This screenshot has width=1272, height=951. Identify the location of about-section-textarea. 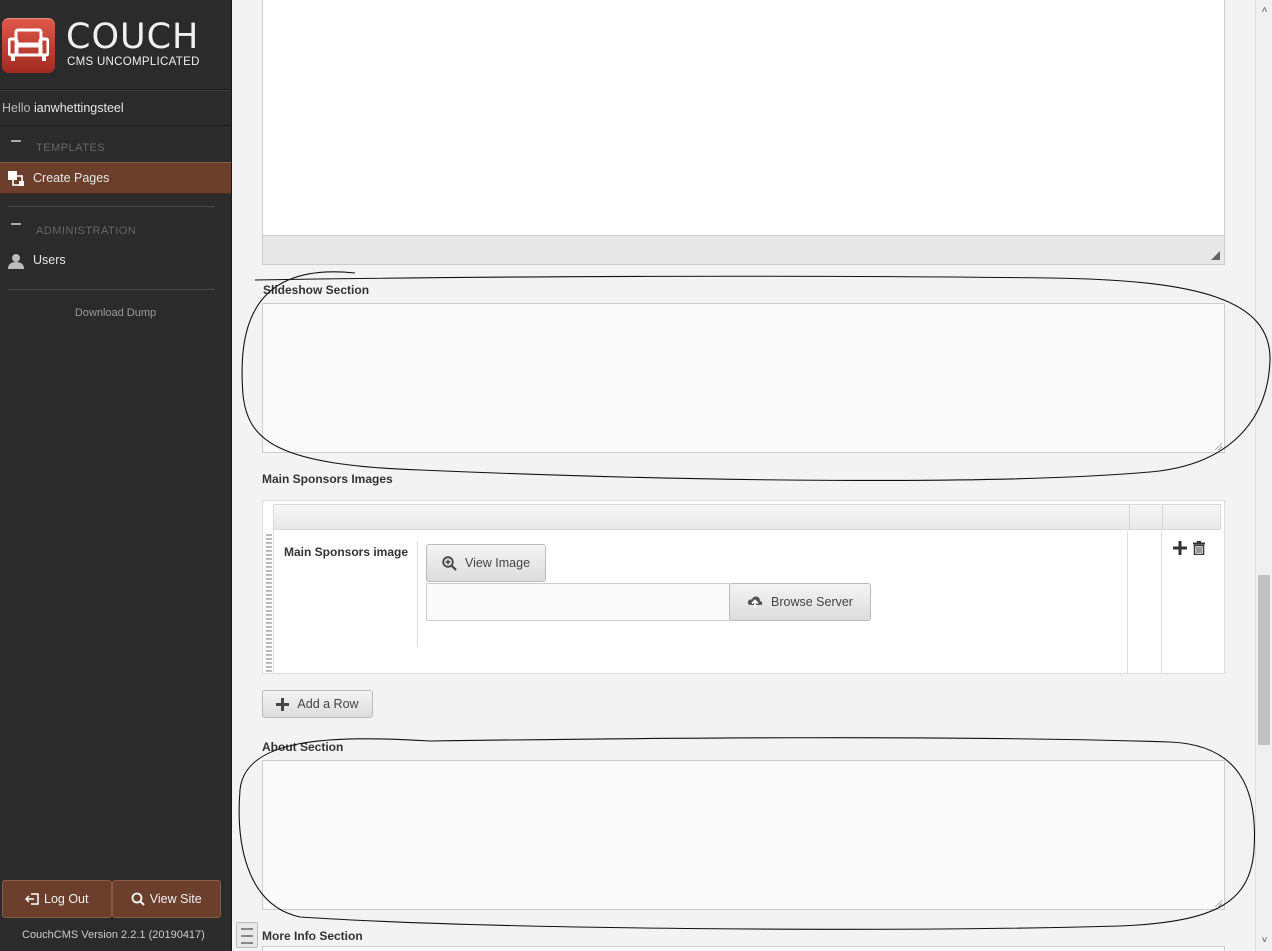
(743, 835).